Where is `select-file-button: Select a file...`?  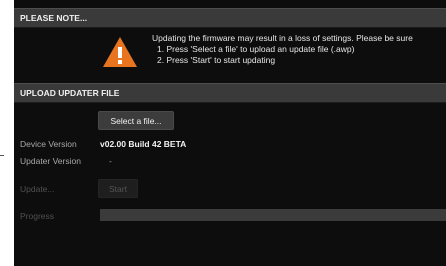
select-file-button: Select a file... is located at coordinates (136, 120).